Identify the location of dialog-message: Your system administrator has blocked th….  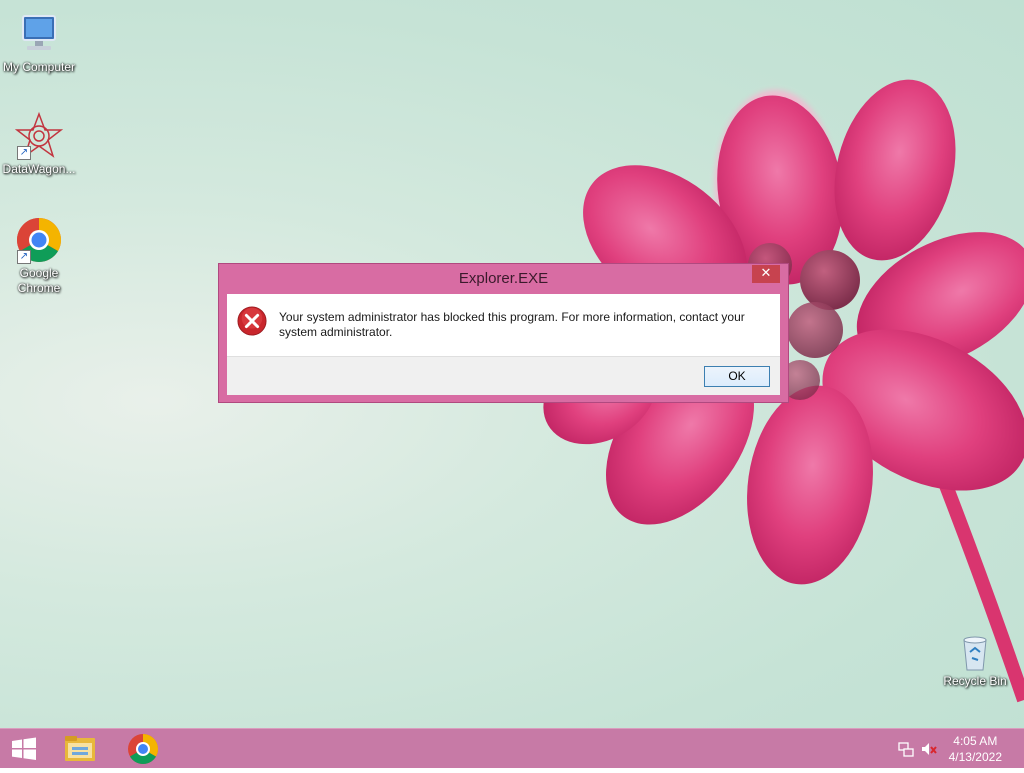
(512, 324).